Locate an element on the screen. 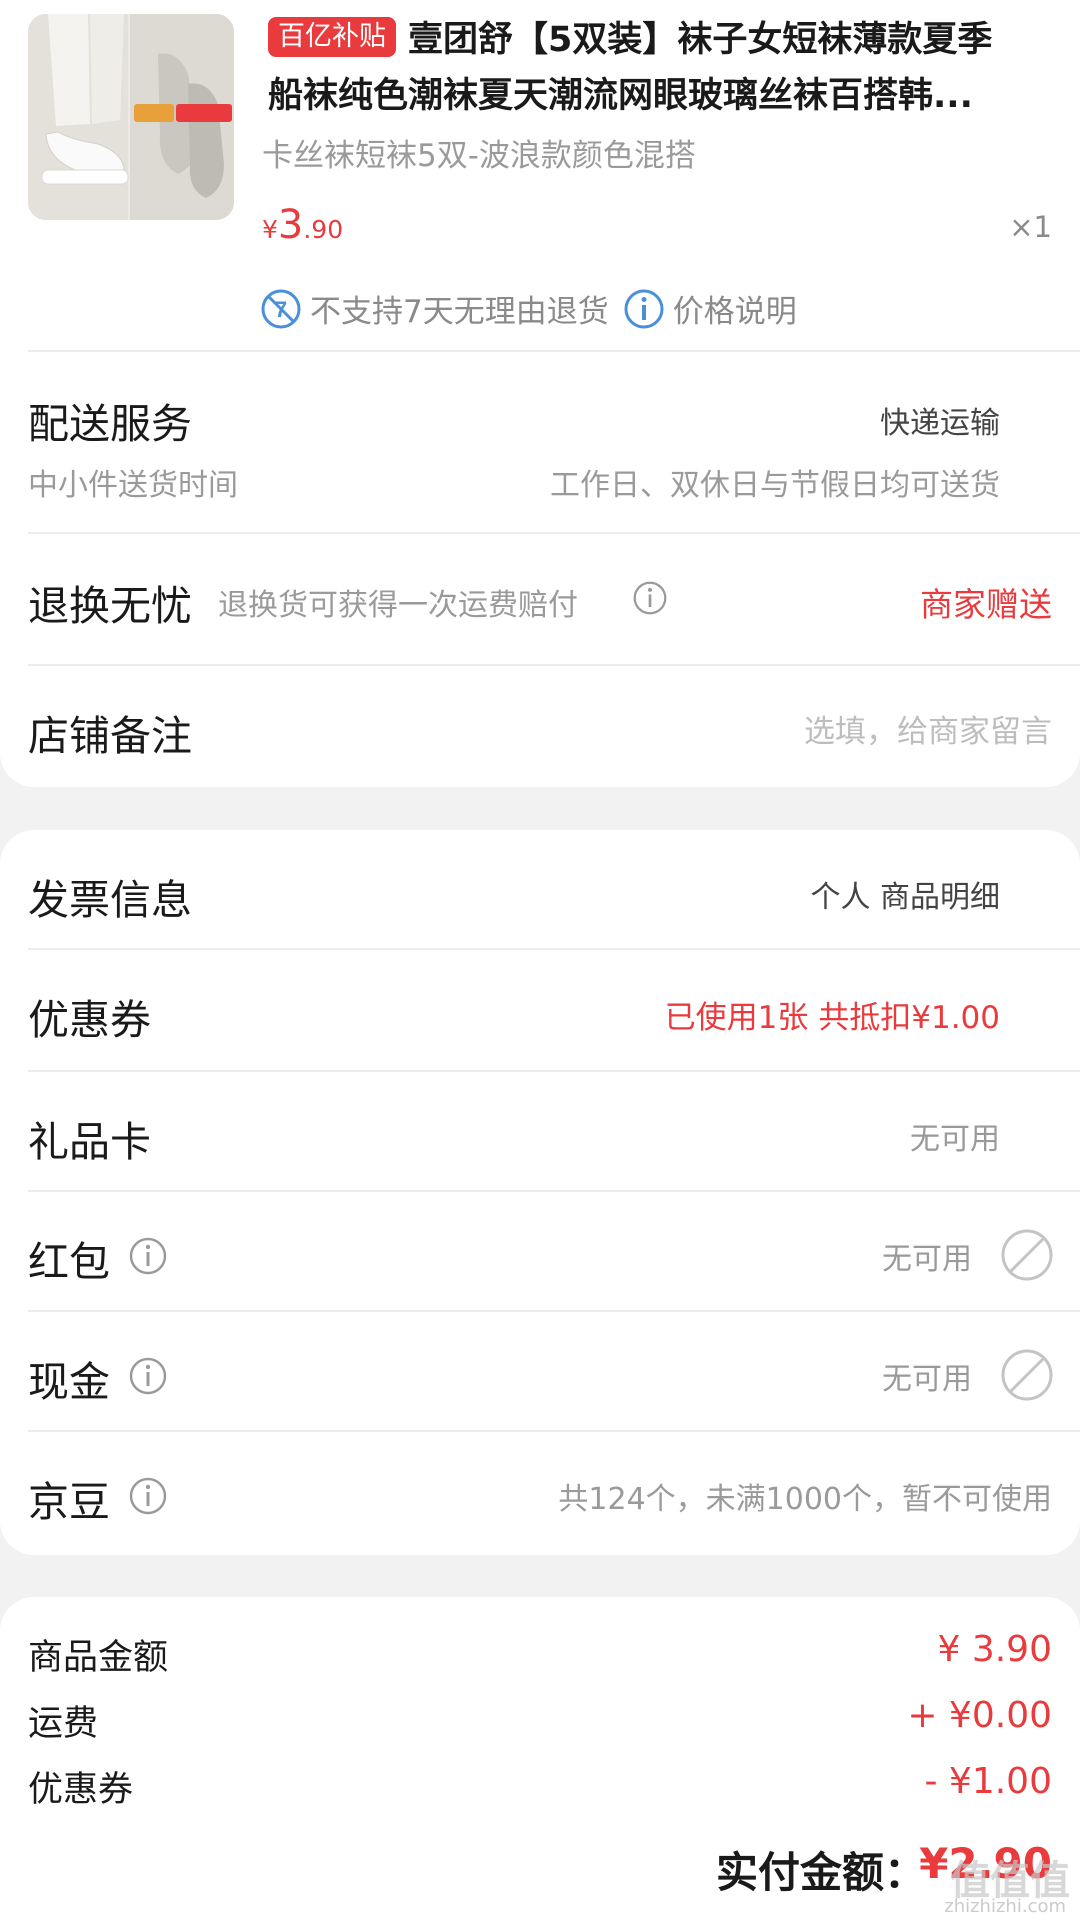 The height and width of the screenshot is (1924, 1080). shop-note-label: 店铺备注 is located at coordinates (110, 736).